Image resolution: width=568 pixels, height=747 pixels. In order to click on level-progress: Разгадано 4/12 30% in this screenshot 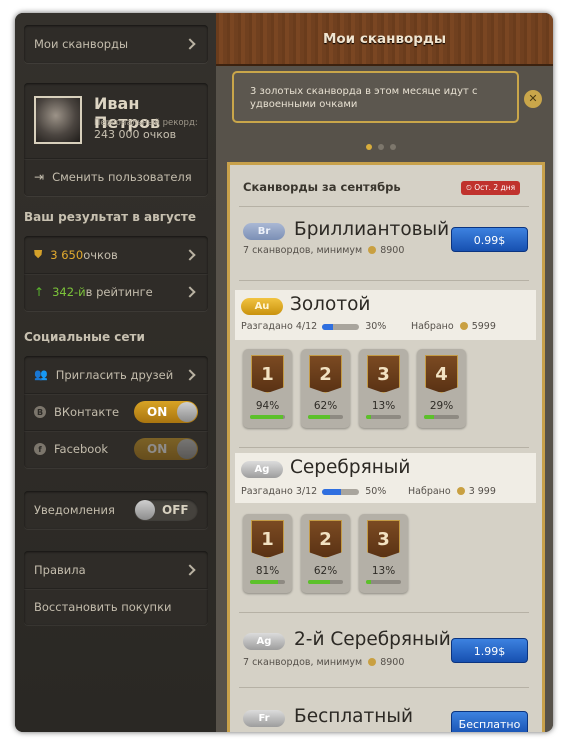, I will do `click(313, 326)`.